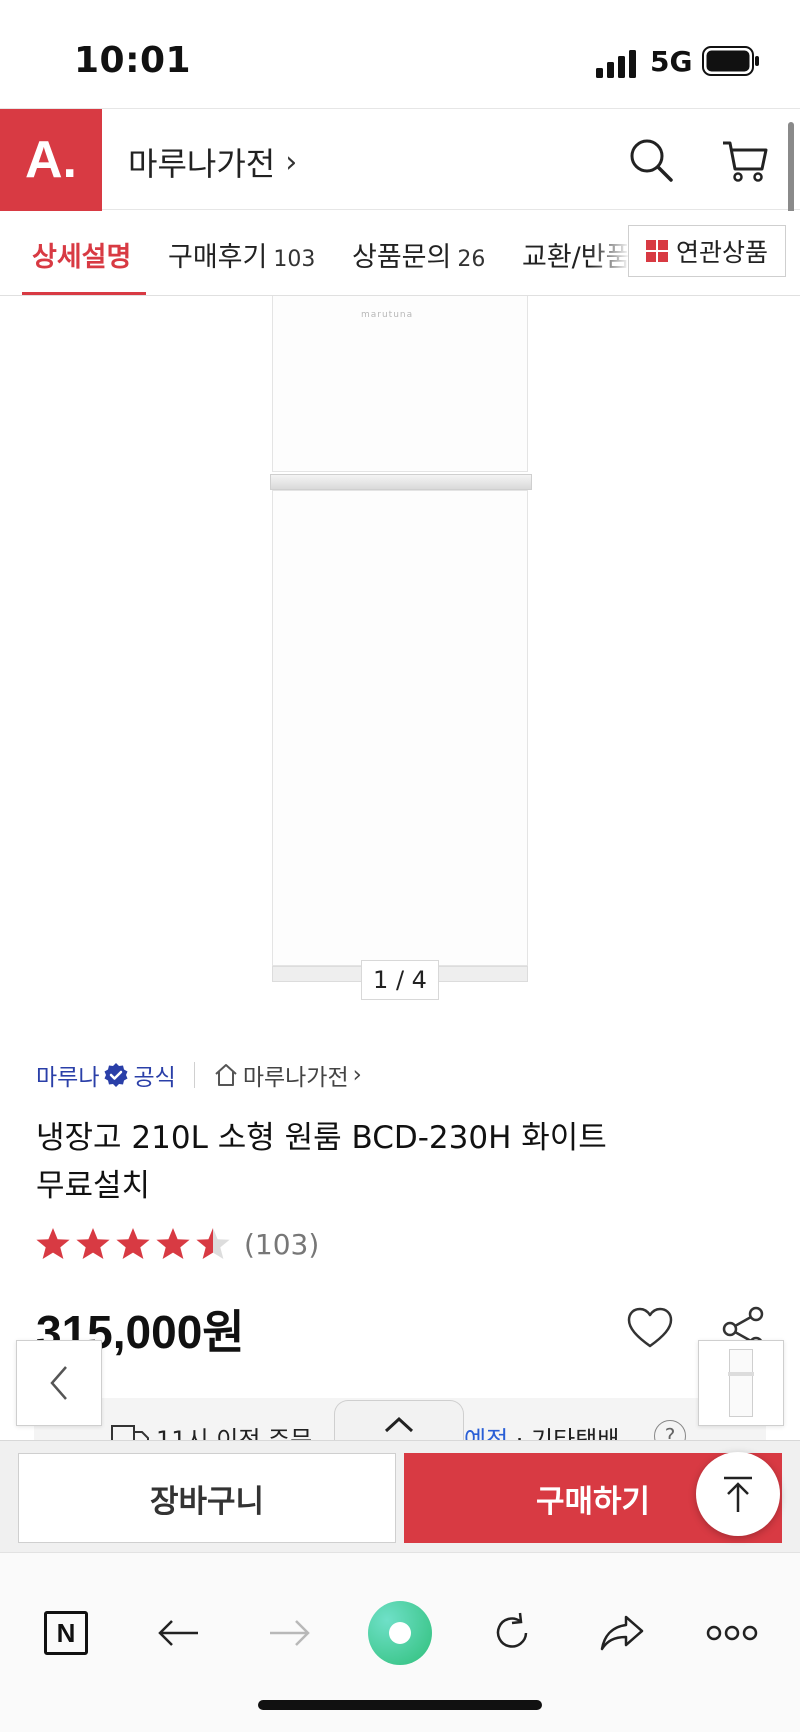 This screenshot has height=1732, width=800. Describe the element at coordinates (745, 160) in the screenshot. I see `cart-icon` at that location.